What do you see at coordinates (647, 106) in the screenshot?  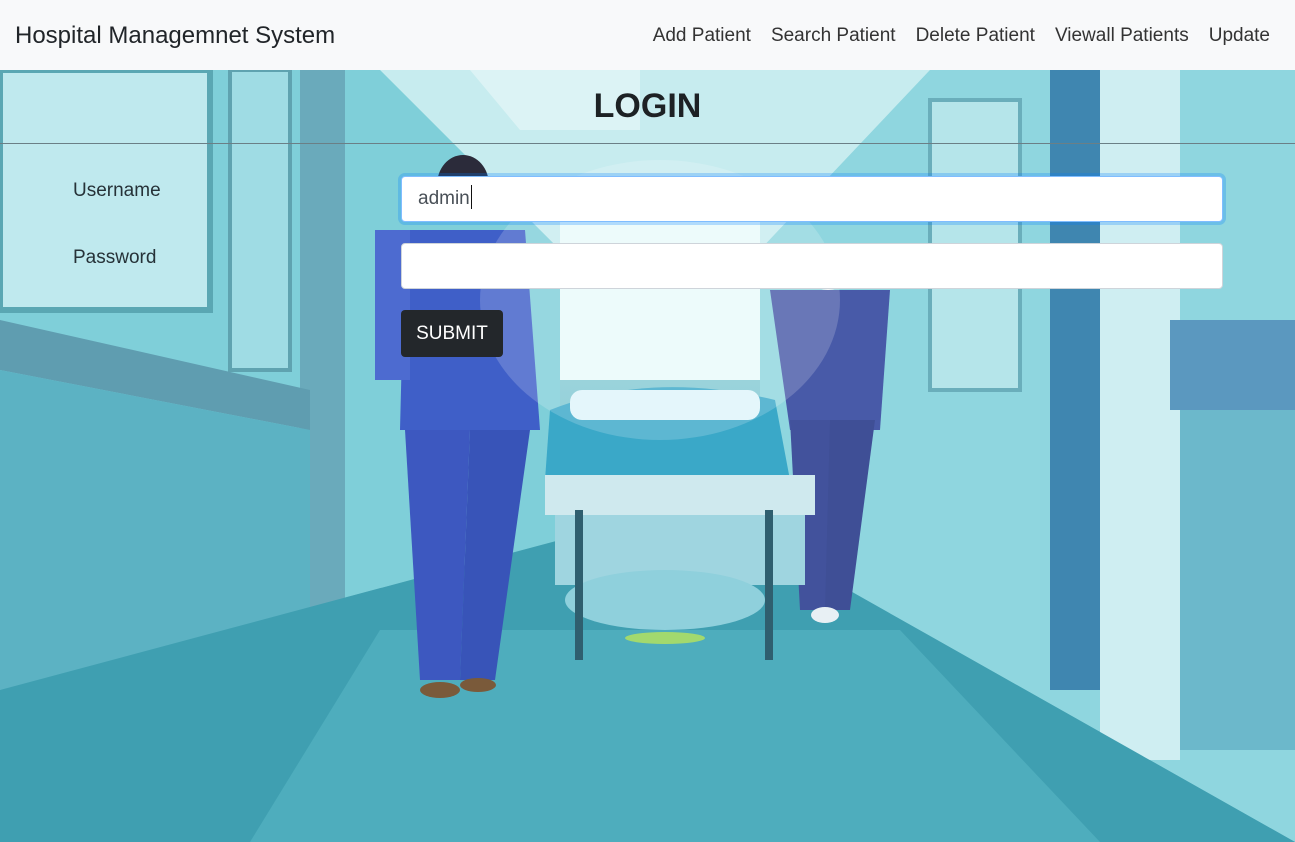 I see `login-title: LOGIN` at bounding box center [647, 106].